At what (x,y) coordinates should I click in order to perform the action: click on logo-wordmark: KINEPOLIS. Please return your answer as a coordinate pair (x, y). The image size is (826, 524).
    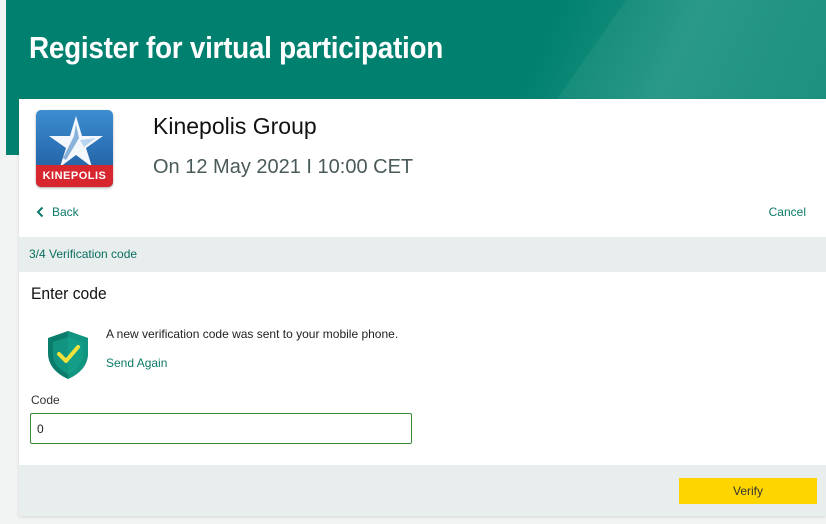
    Looking at the image, I should click on (74, 176).